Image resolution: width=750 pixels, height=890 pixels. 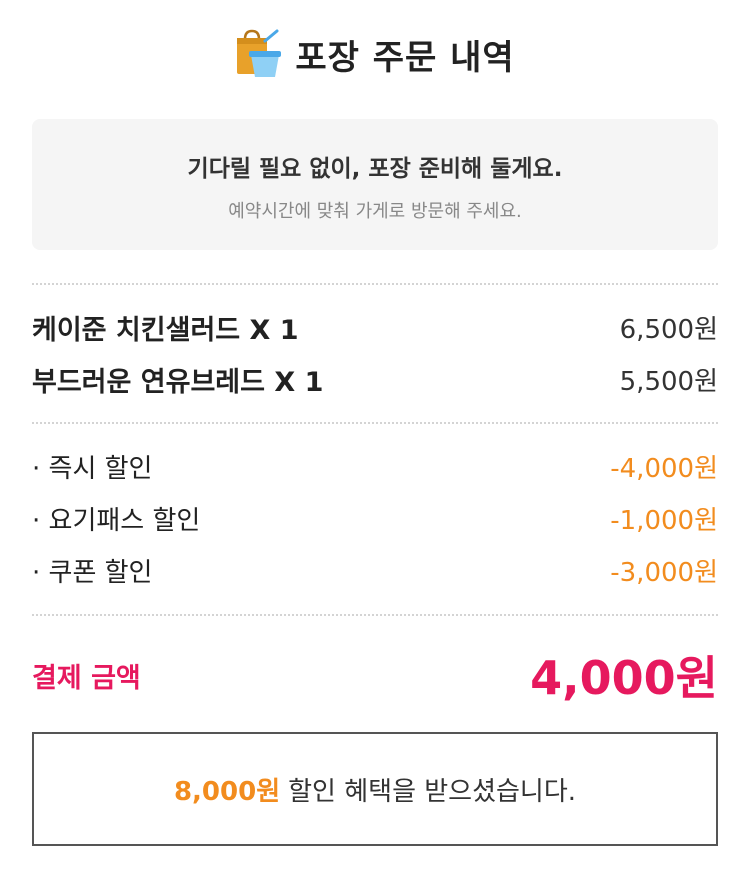 I want to click on notice-title: 기다릴 필요 없이, 포장 준비해 둘게요., so click(x=375, y=169).